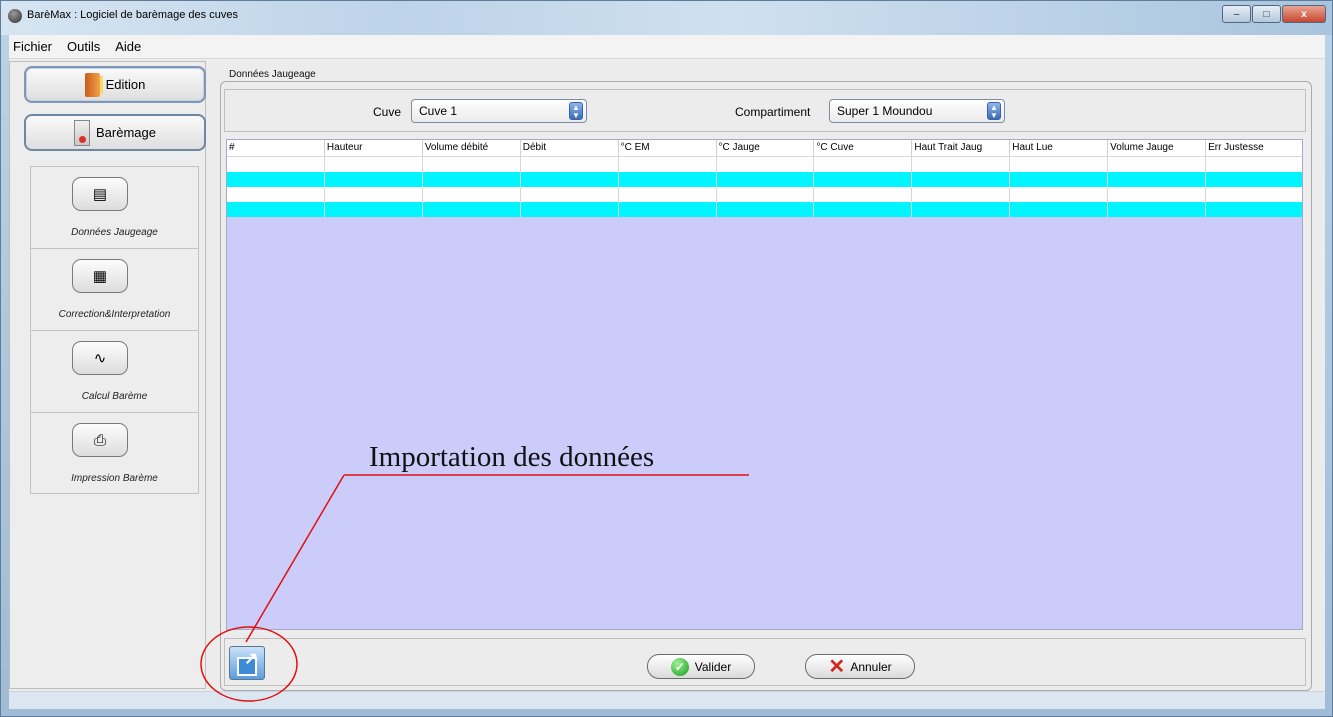 This screenshot has width=1333, height=717. What do you see at coordinates (885, 111) in the screenshot?
I see `compartiment-value: Super 1 Moundou` at bounding box center [885, 111].